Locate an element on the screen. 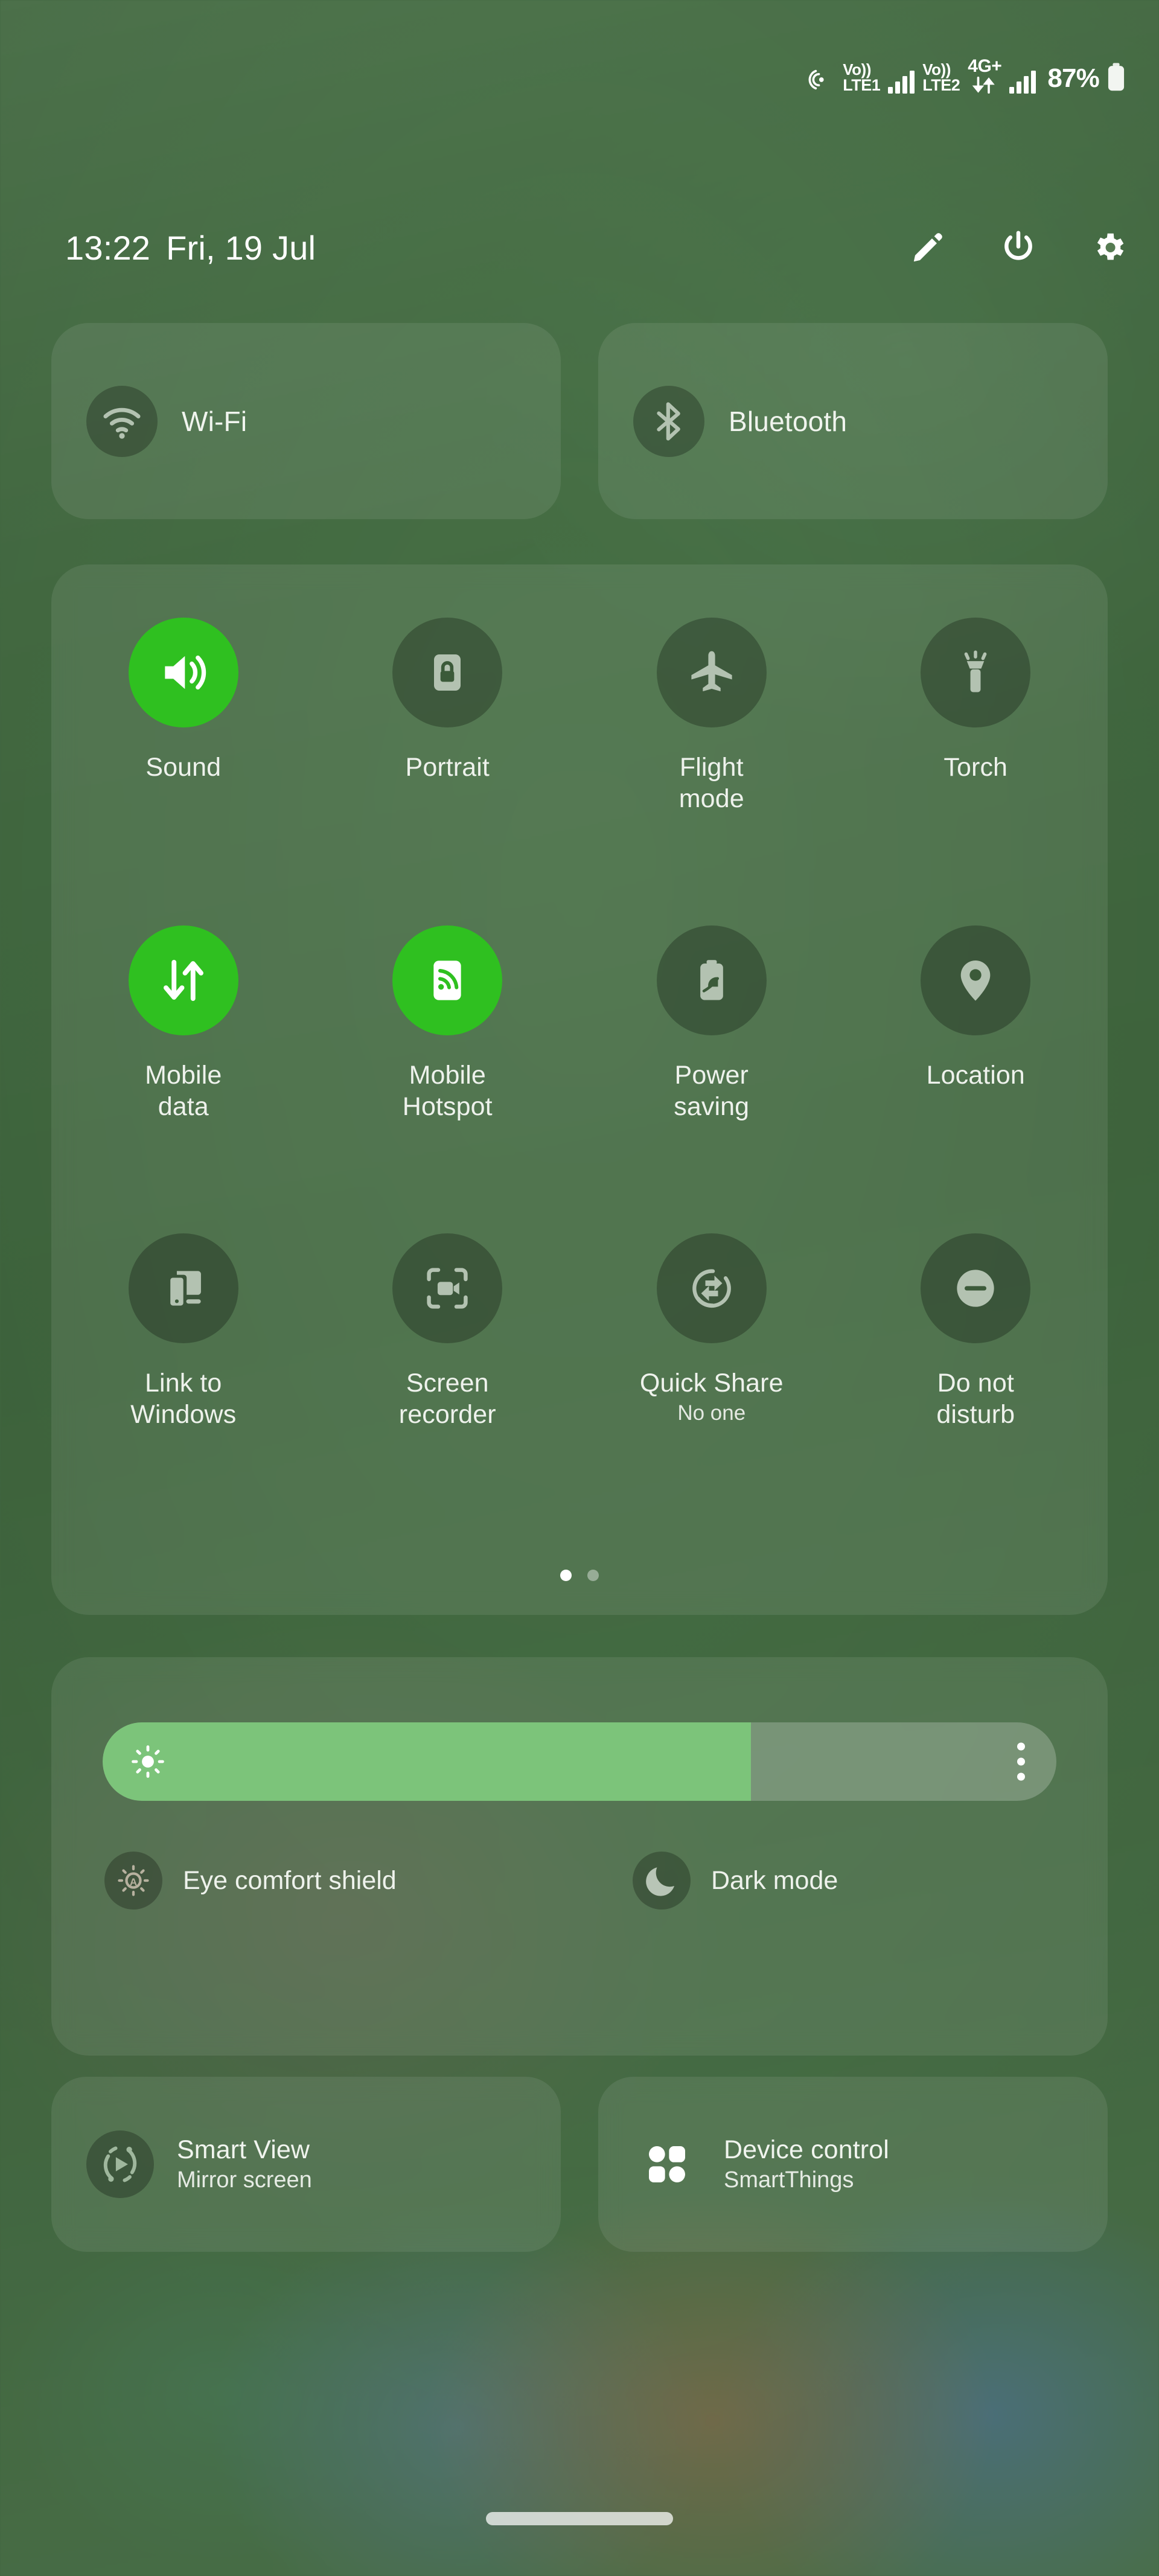 The height and width of the screenshot is (2576, 1159). card-smart-view-subtitle: Mirror screen is located at coordinates (244, 2180).